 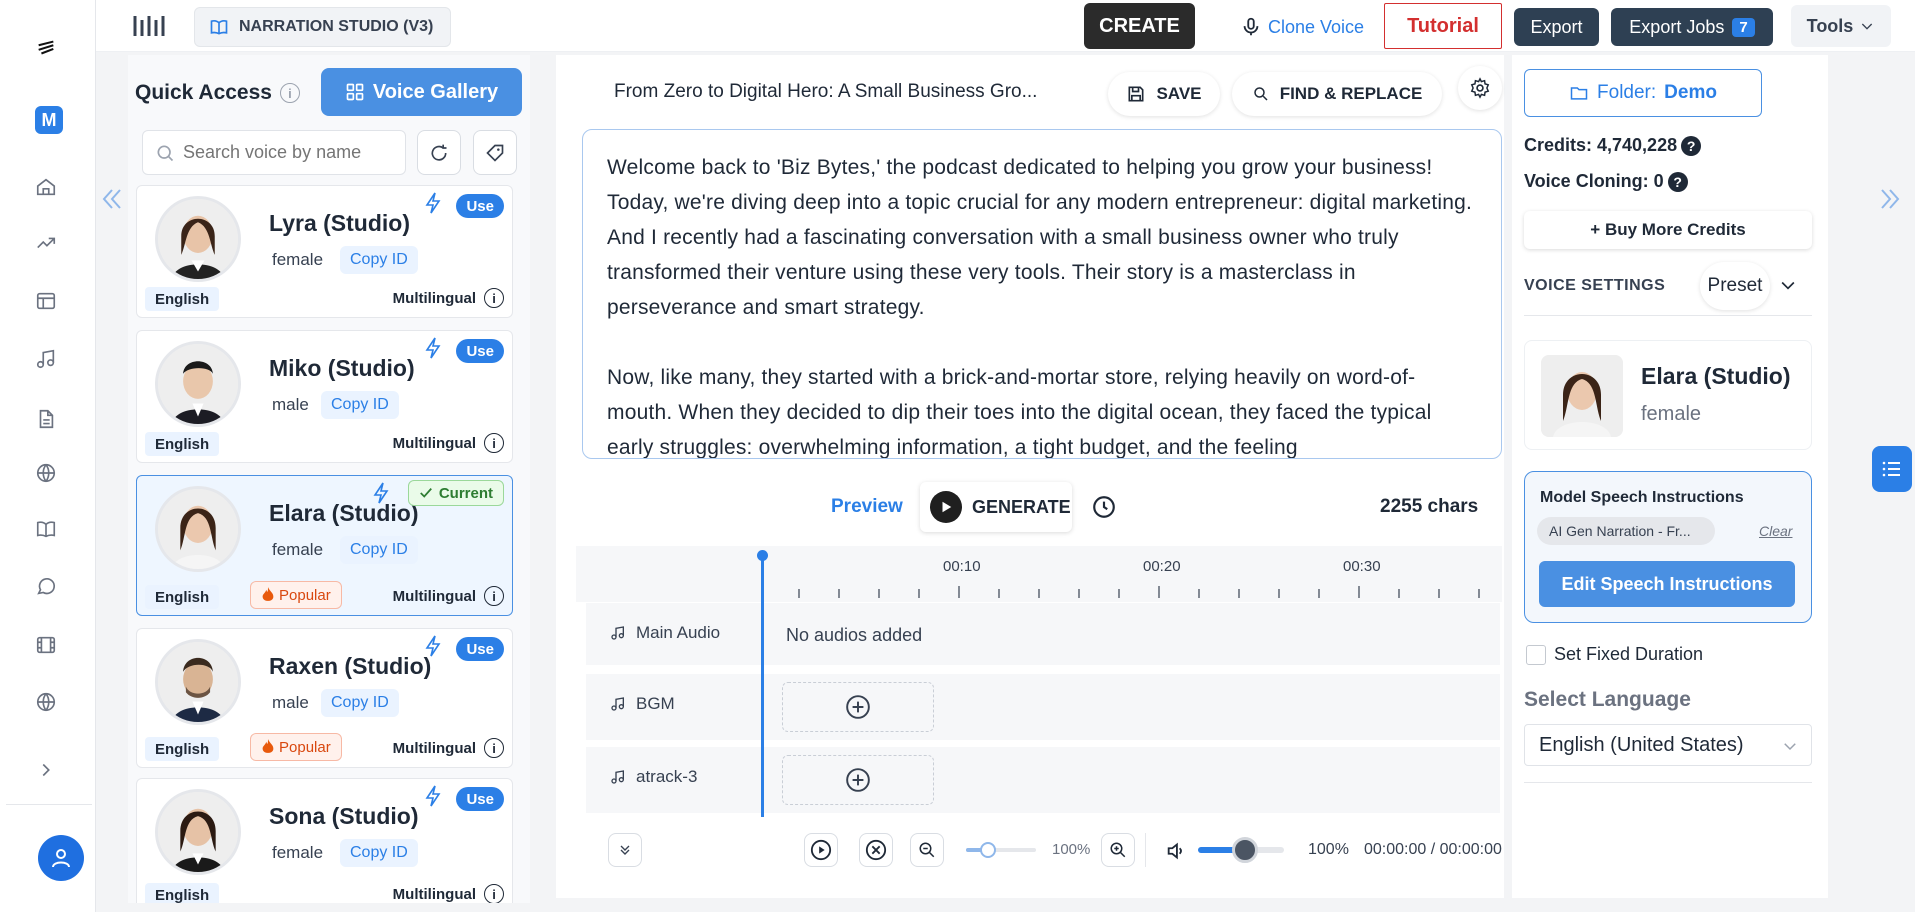 I want to click on trending-icon, so click(x=46, y=243).